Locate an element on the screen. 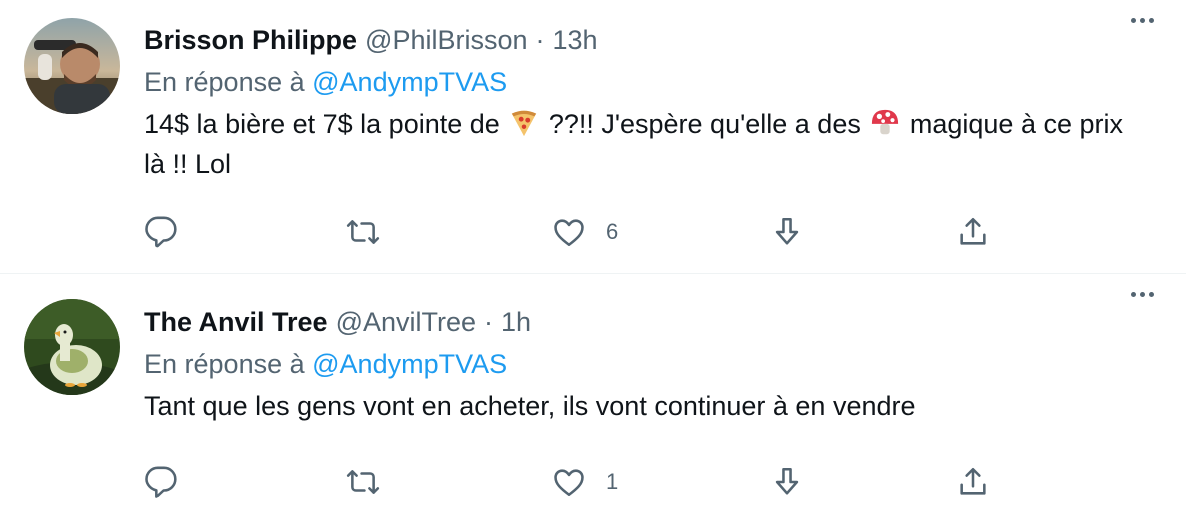 The width and height of the screenshot is (1186, 512). display-name: The Anvil Tree is located at coordinates (236, 322).